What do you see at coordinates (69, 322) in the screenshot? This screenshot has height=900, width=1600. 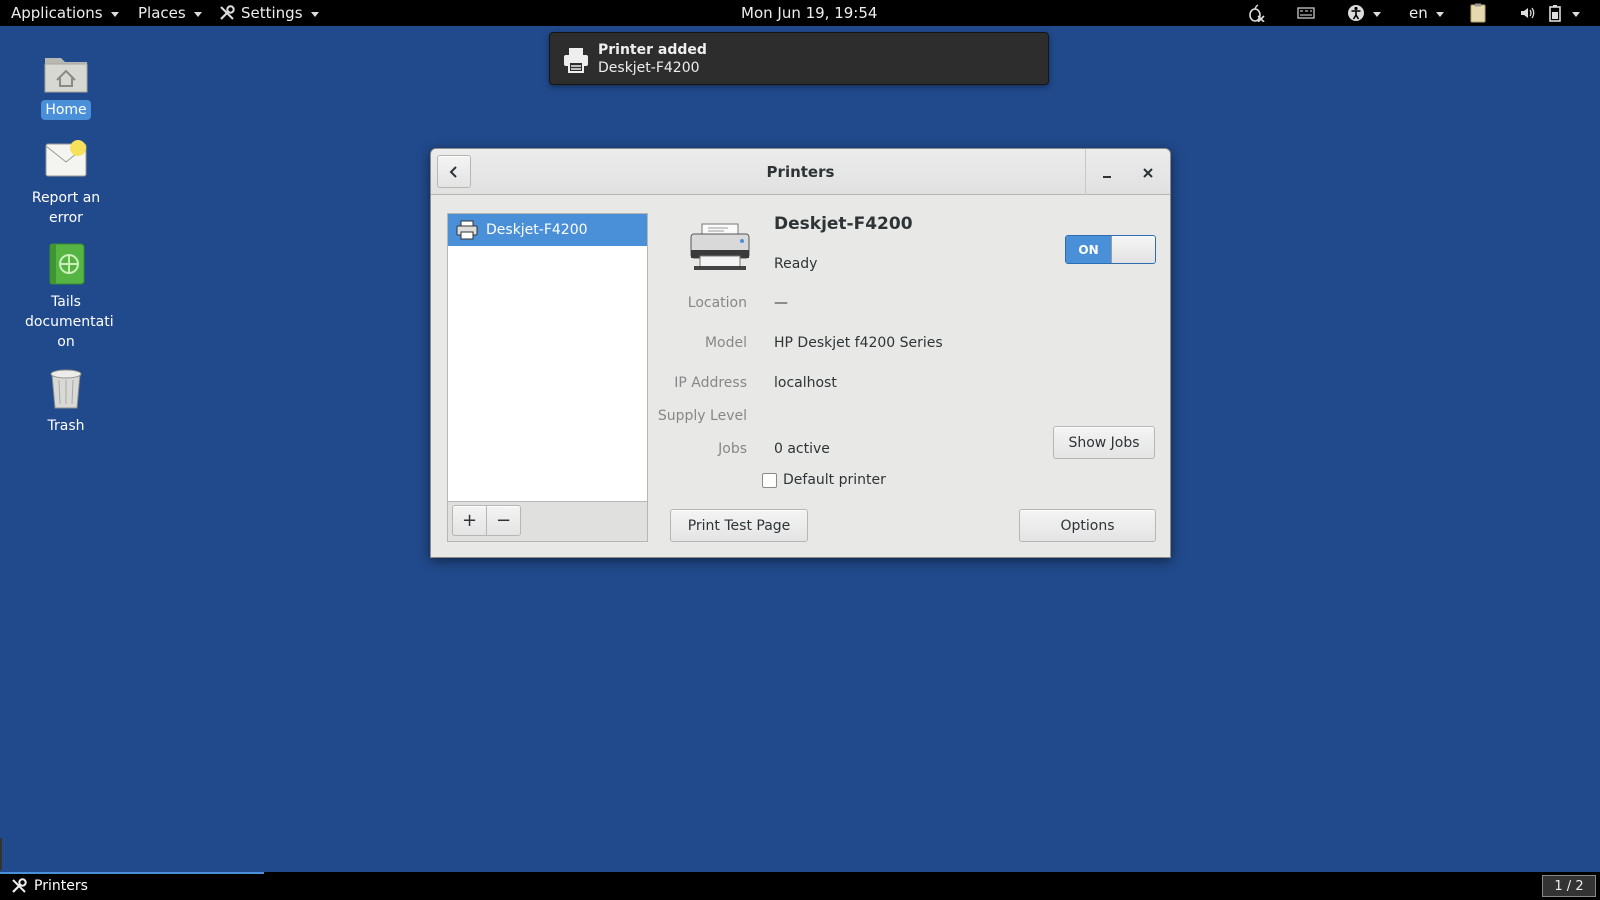 I see `desktop-icon-label: Tails documentati on` at bounding box center [69, 322].